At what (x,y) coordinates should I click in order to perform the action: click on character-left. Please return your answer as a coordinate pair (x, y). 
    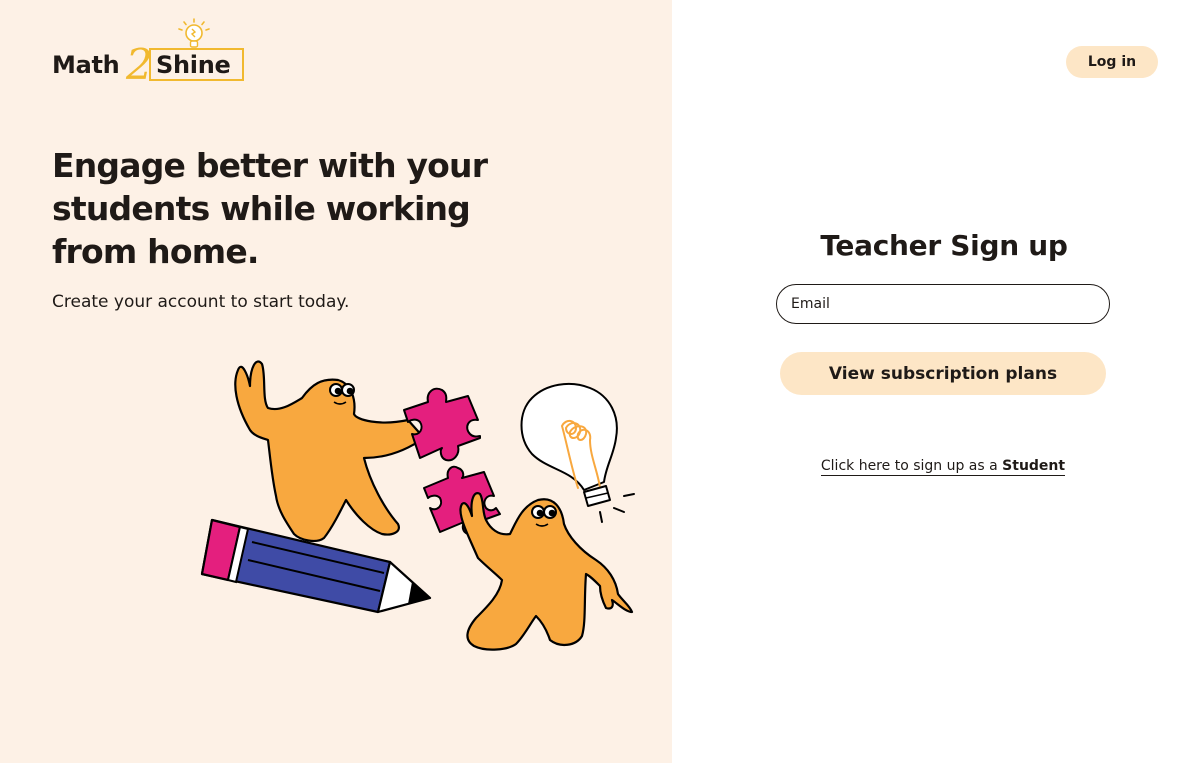
    Looking at the image, I should click on (330, 451).